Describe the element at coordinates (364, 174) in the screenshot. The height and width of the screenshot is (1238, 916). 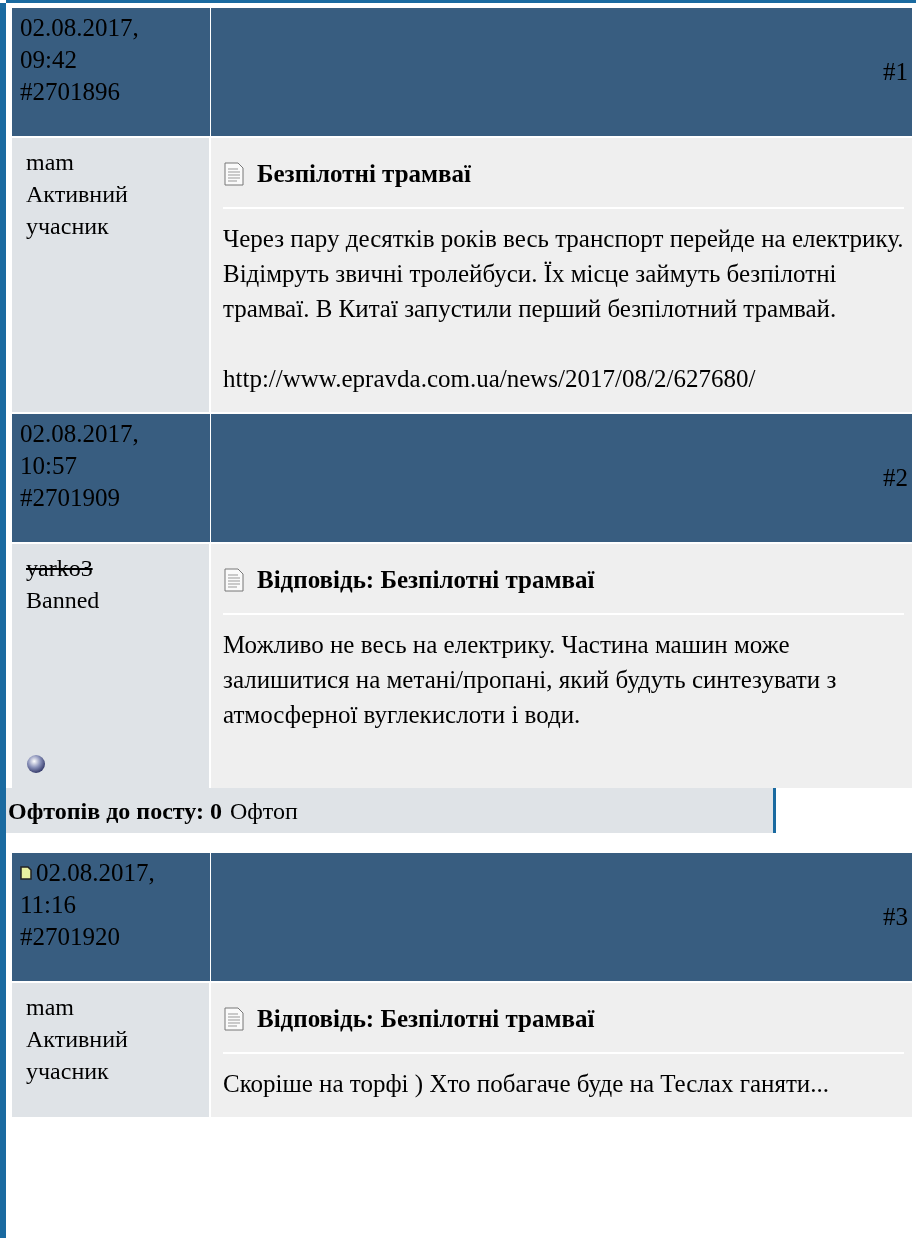
I see `post-title: Безпілотні трамваї` at that location.